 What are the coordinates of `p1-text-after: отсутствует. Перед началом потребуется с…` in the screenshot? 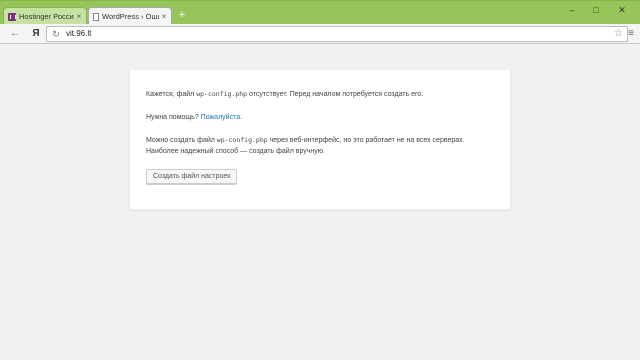 It's located at (335, 94).